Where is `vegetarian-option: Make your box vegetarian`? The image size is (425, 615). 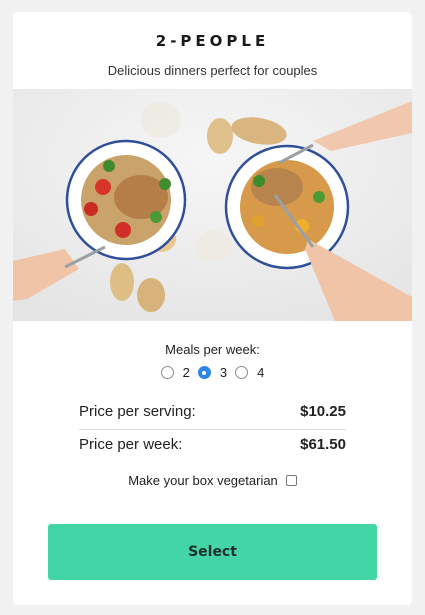 vegetarian-option: Make your box vegetarian is located at coordinates (212, 480).